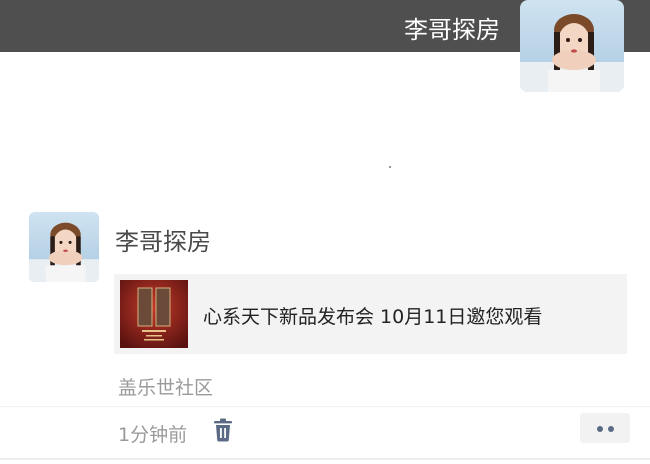 The image size is (650, 464). I want to click on location-link: 盖乐世社区, so click(165, 386).